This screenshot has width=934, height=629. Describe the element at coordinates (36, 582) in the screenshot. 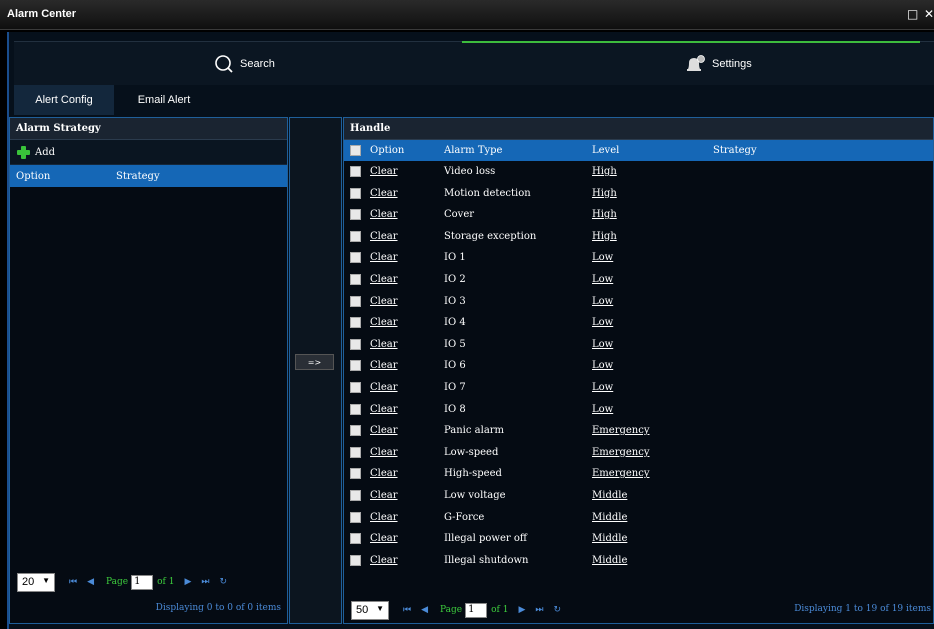

I see `page-size-select: 20 ▼` at that location.